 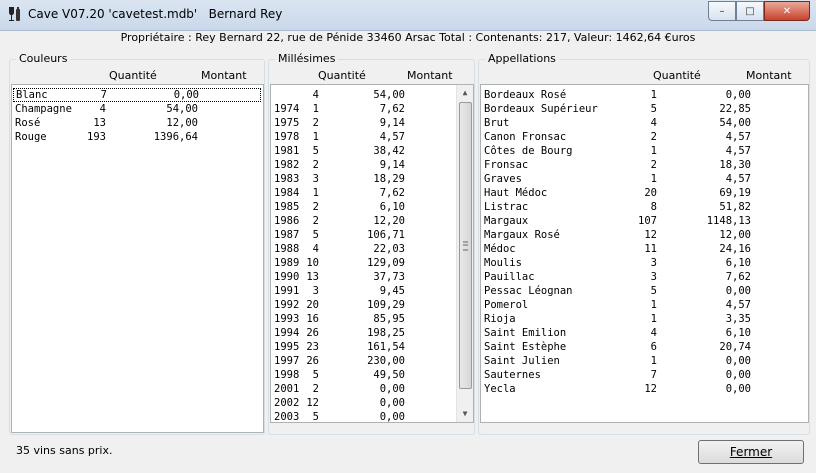 What do you see at coordinates (372, 165) in the screenshot?
I see `list-item: 1982 2 9,14` at bounding box center [372, 165].